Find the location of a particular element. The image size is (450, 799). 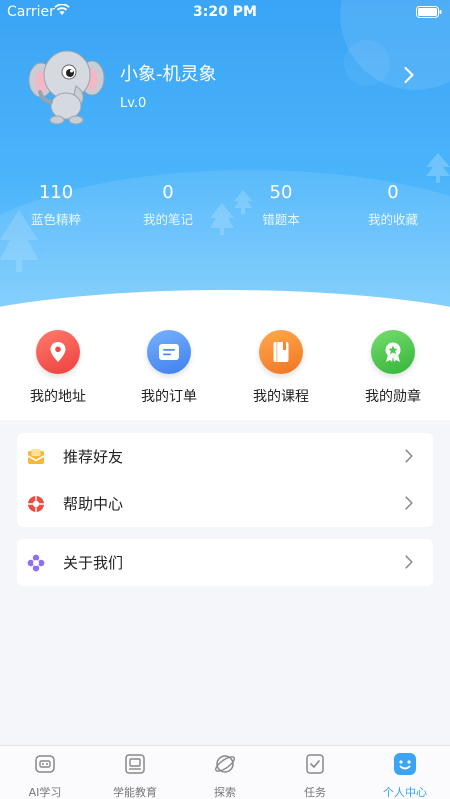

tab-personal-center: 个人中心 is located at coordinates (405, 775).